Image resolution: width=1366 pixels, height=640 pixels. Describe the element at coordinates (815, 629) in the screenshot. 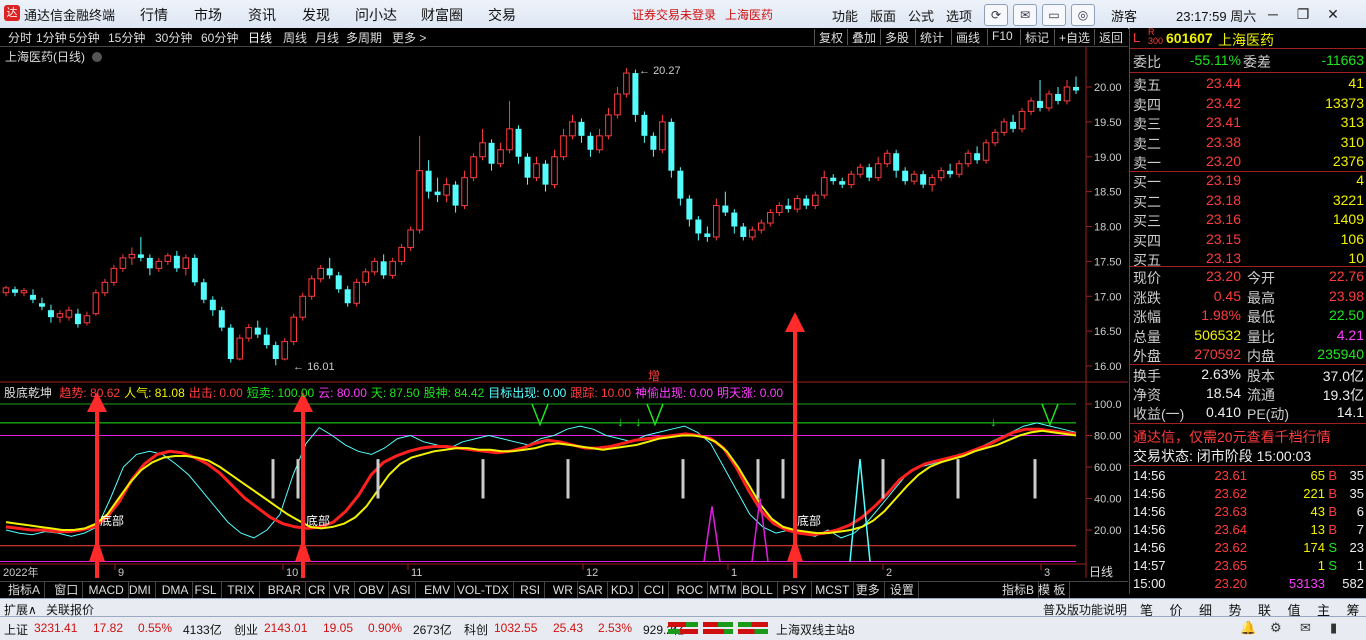

I see `server-name: 上海双线主站8` at that location.